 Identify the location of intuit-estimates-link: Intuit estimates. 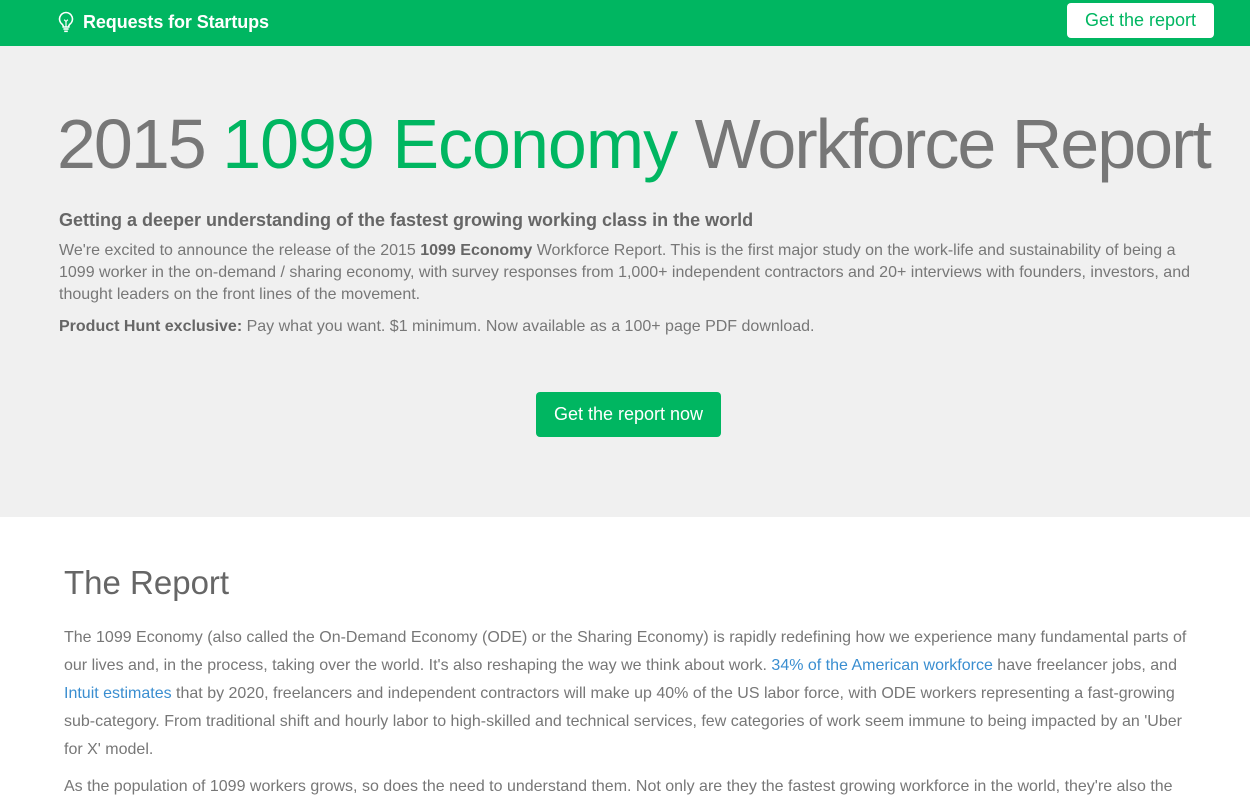
(118, 693).